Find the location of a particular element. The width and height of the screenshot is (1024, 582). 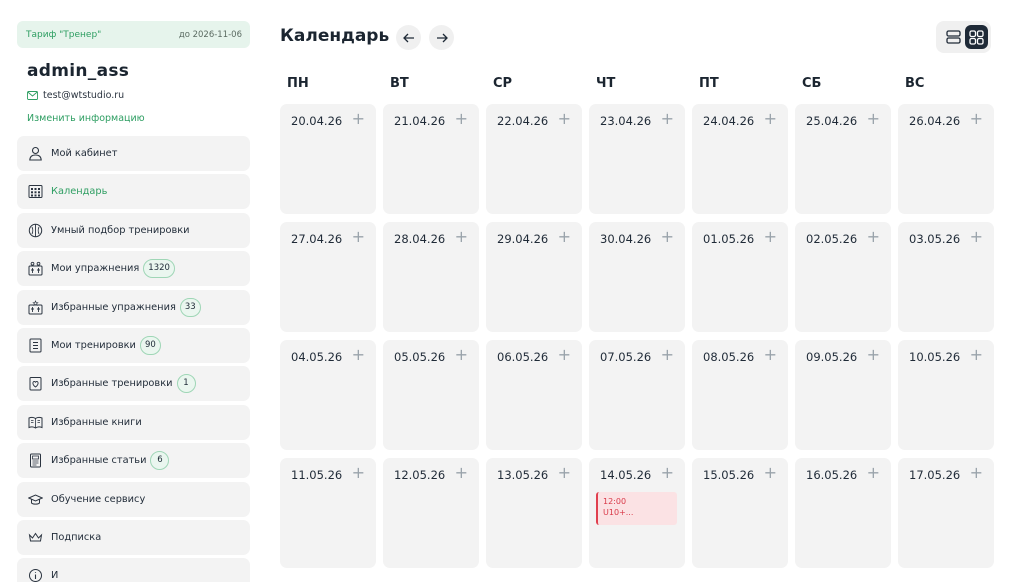

grid-view-icon is located at coordinates (976, 37).